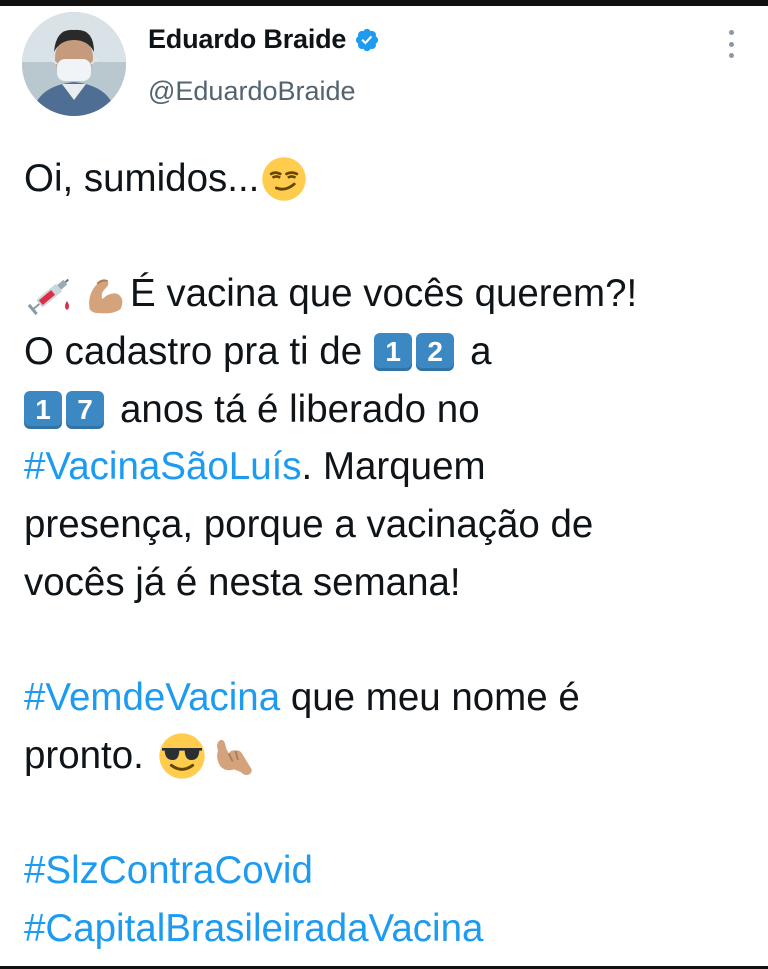  I want to click on tweet-text-segment: que meu nome é, so click(430, 698).